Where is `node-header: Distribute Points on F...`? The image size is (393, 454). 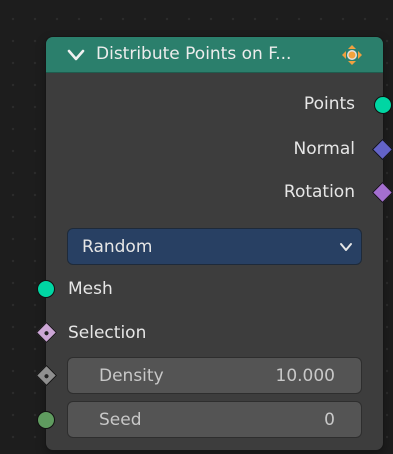 node-header: Distribute Points on F... is located at coordinates (214, 55).